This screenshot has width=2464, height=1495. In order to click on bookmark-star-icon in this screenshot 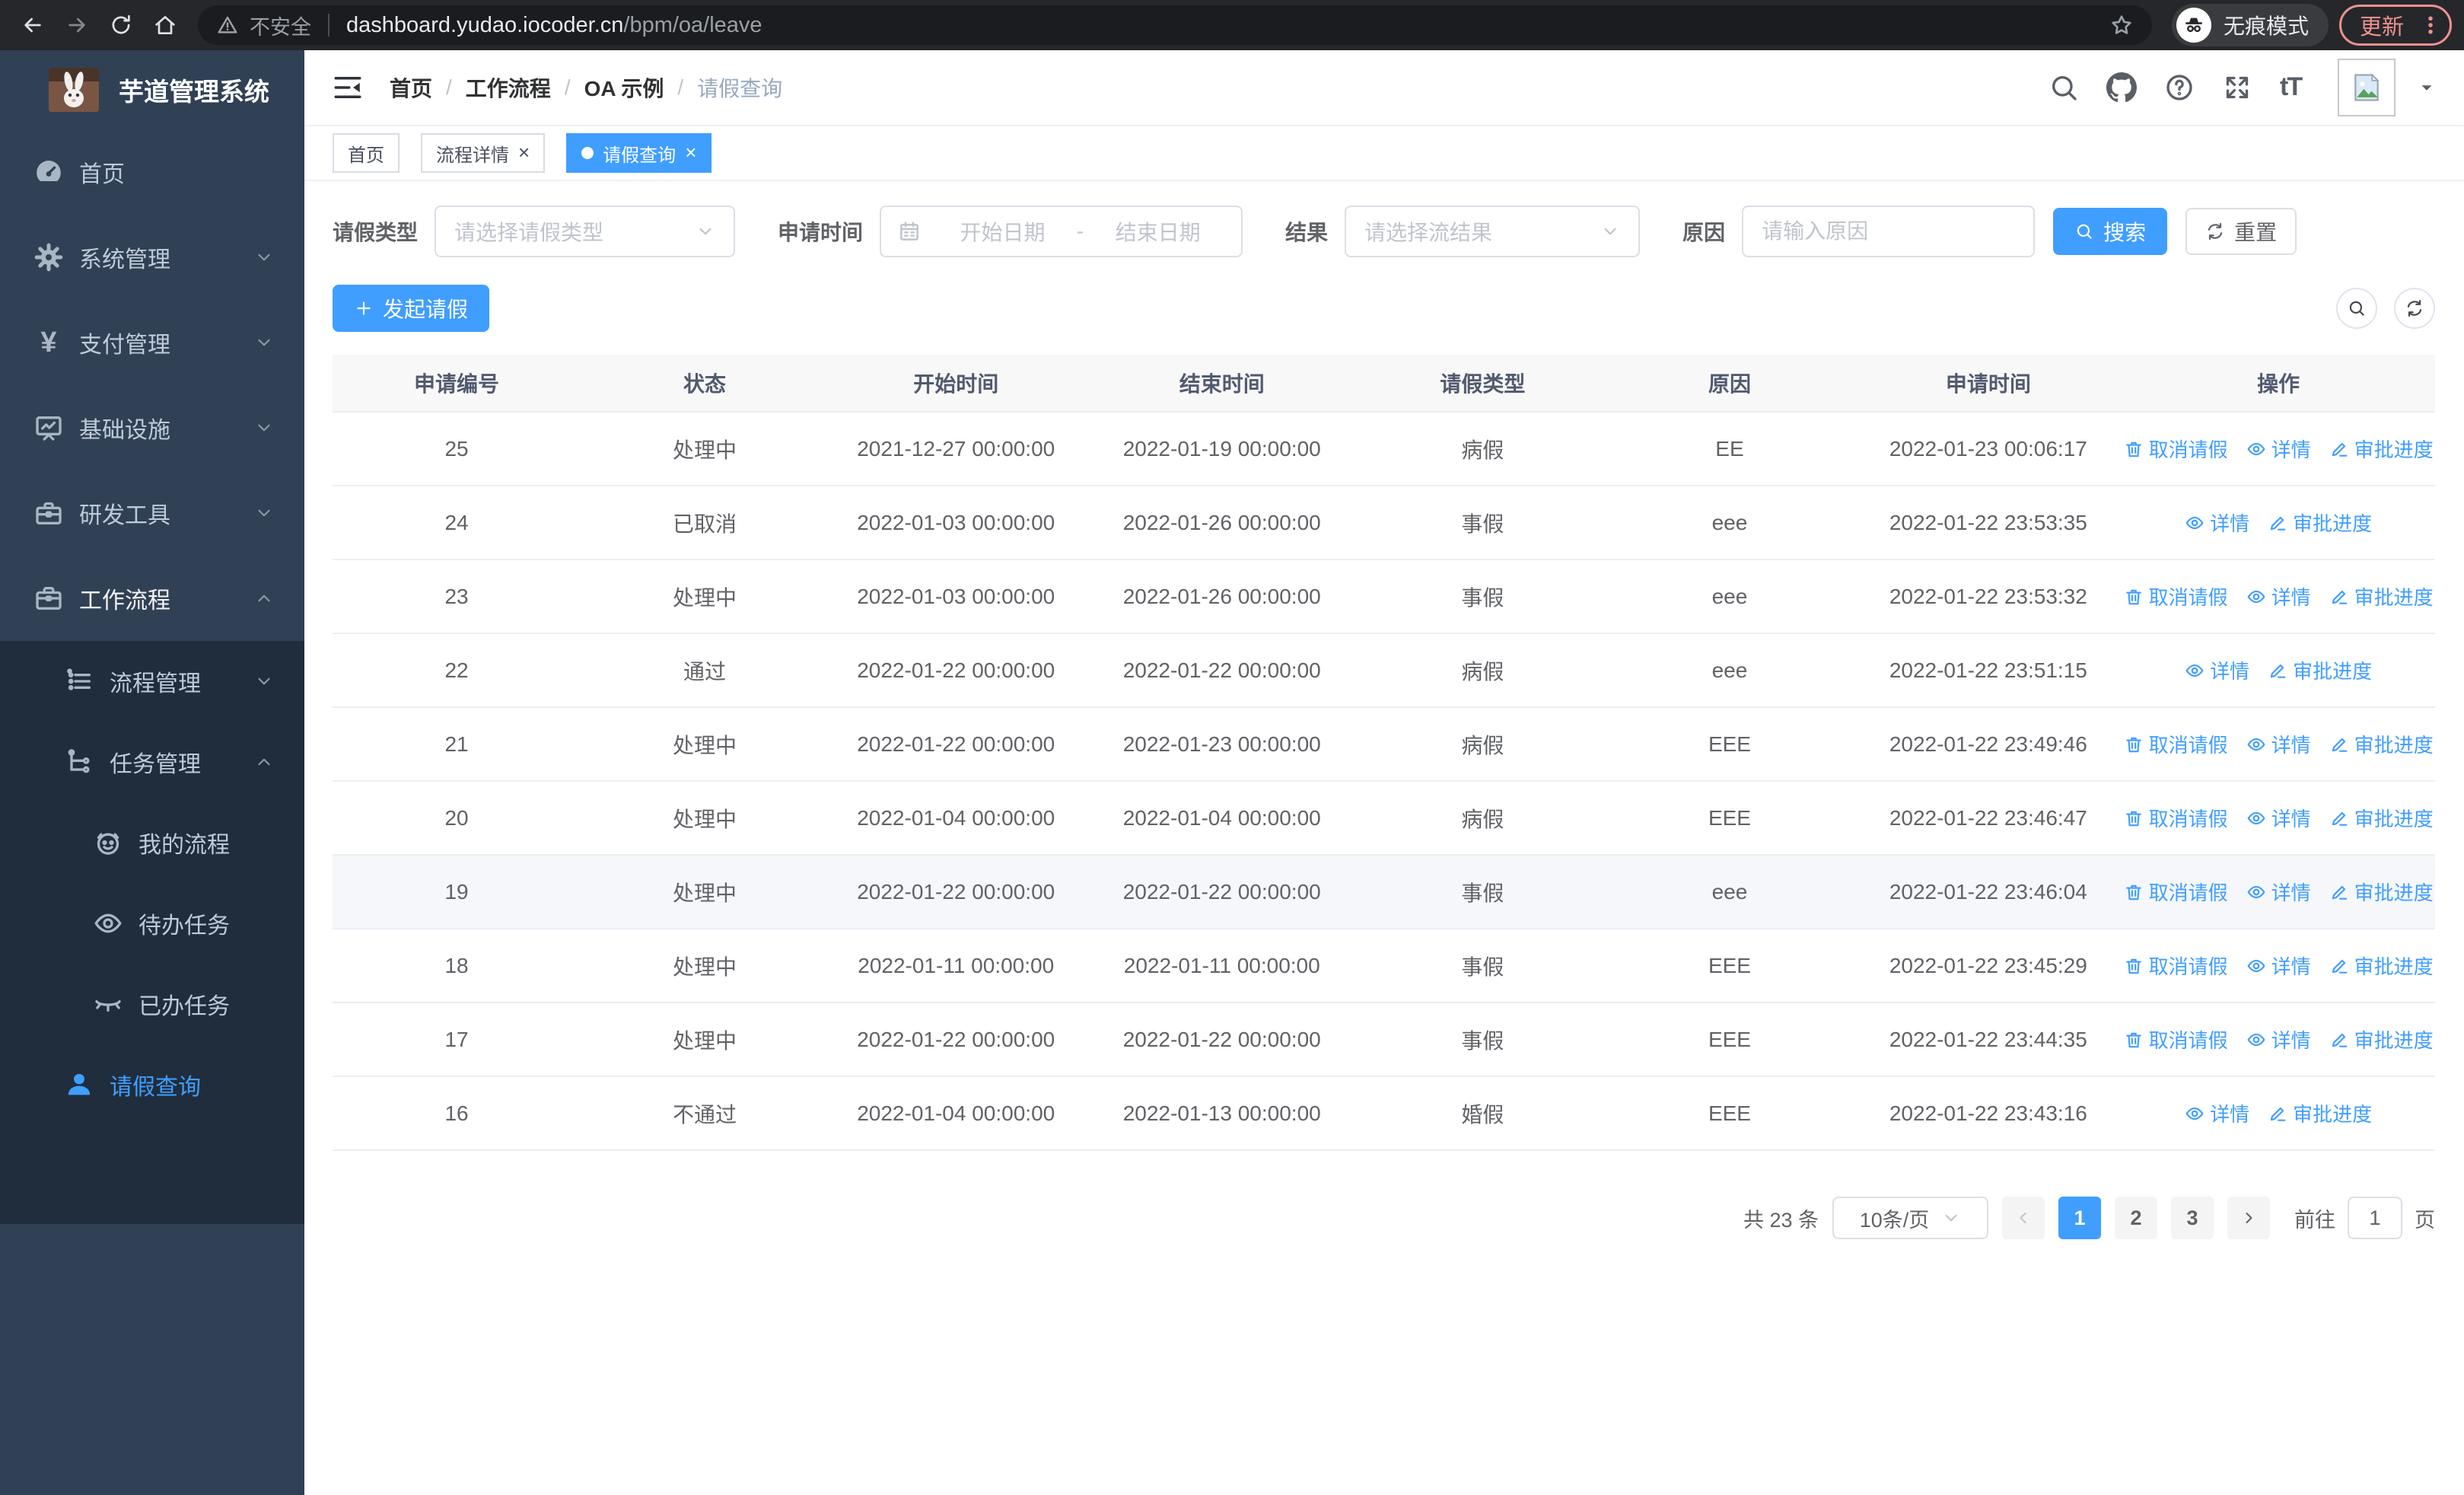, I will do `click(2121, 25)`.